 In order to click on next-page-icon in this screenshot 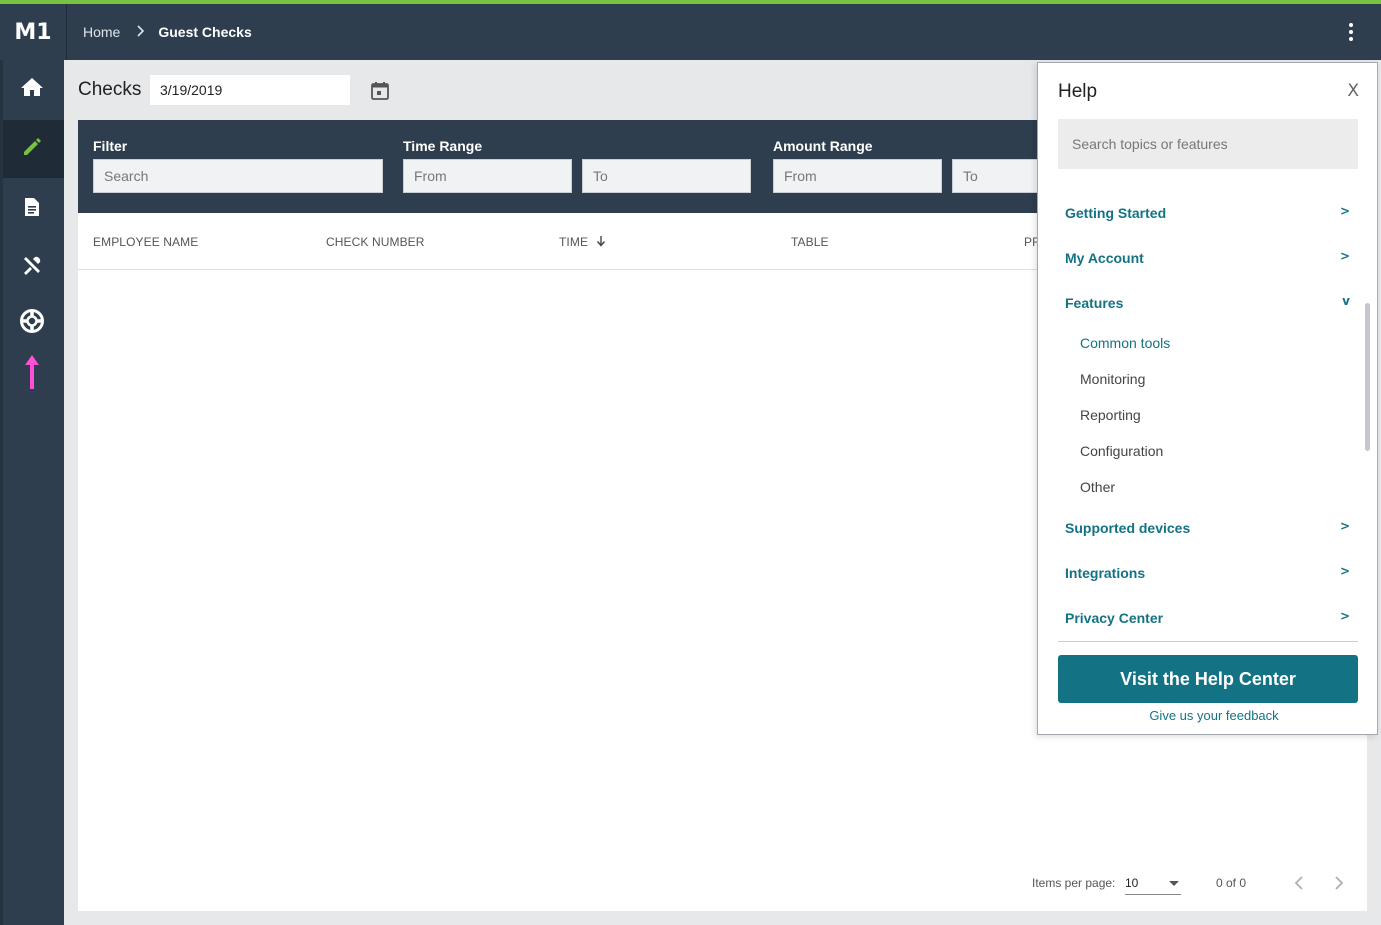, I will do `click(1339, 883)`.